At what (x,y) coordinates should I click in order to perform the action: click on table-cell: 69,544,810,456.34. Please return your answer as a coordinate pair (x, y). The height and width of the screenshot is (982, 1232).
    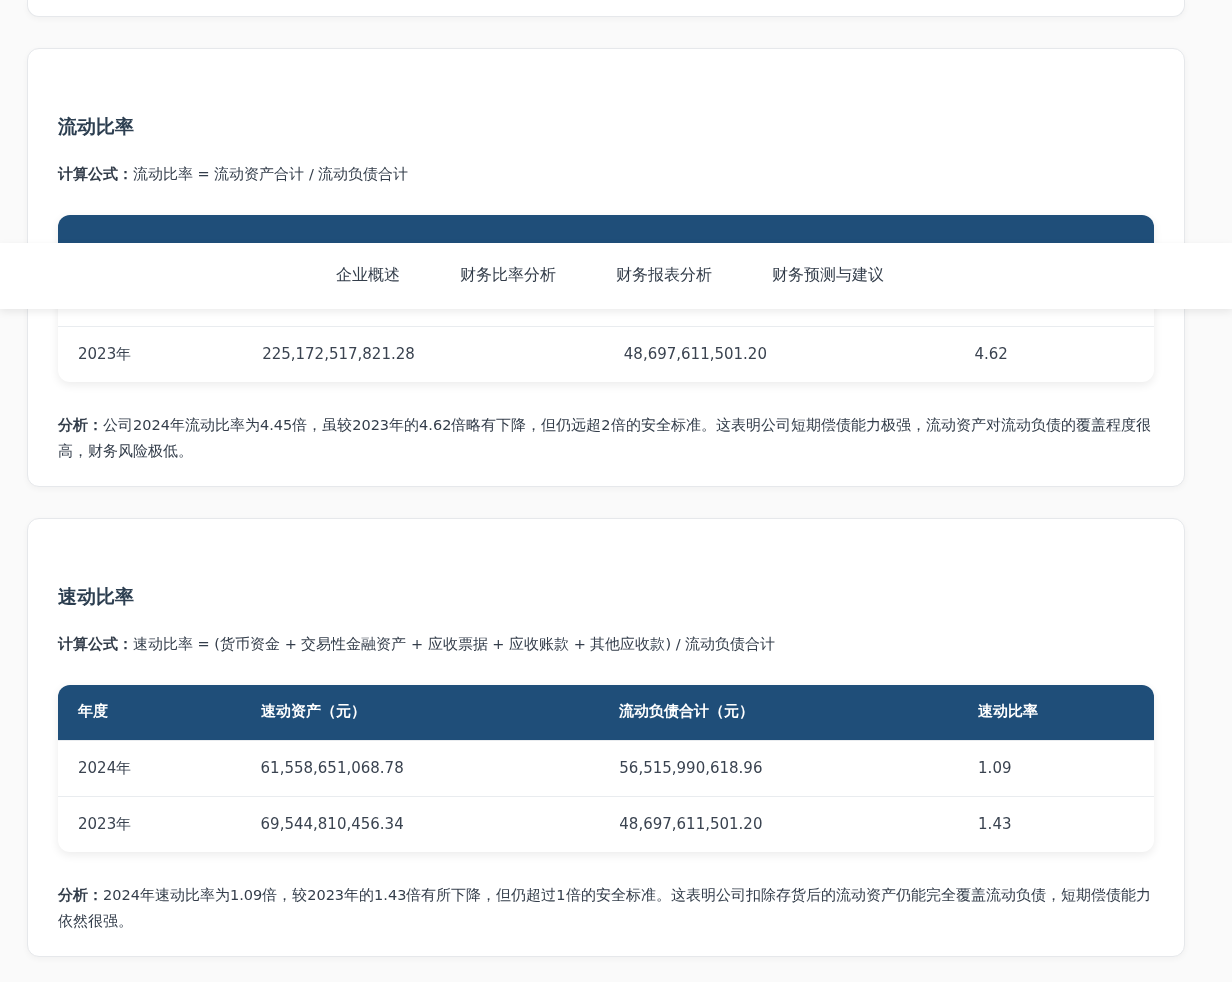
    Looking at the image, I should click on (420, 824).